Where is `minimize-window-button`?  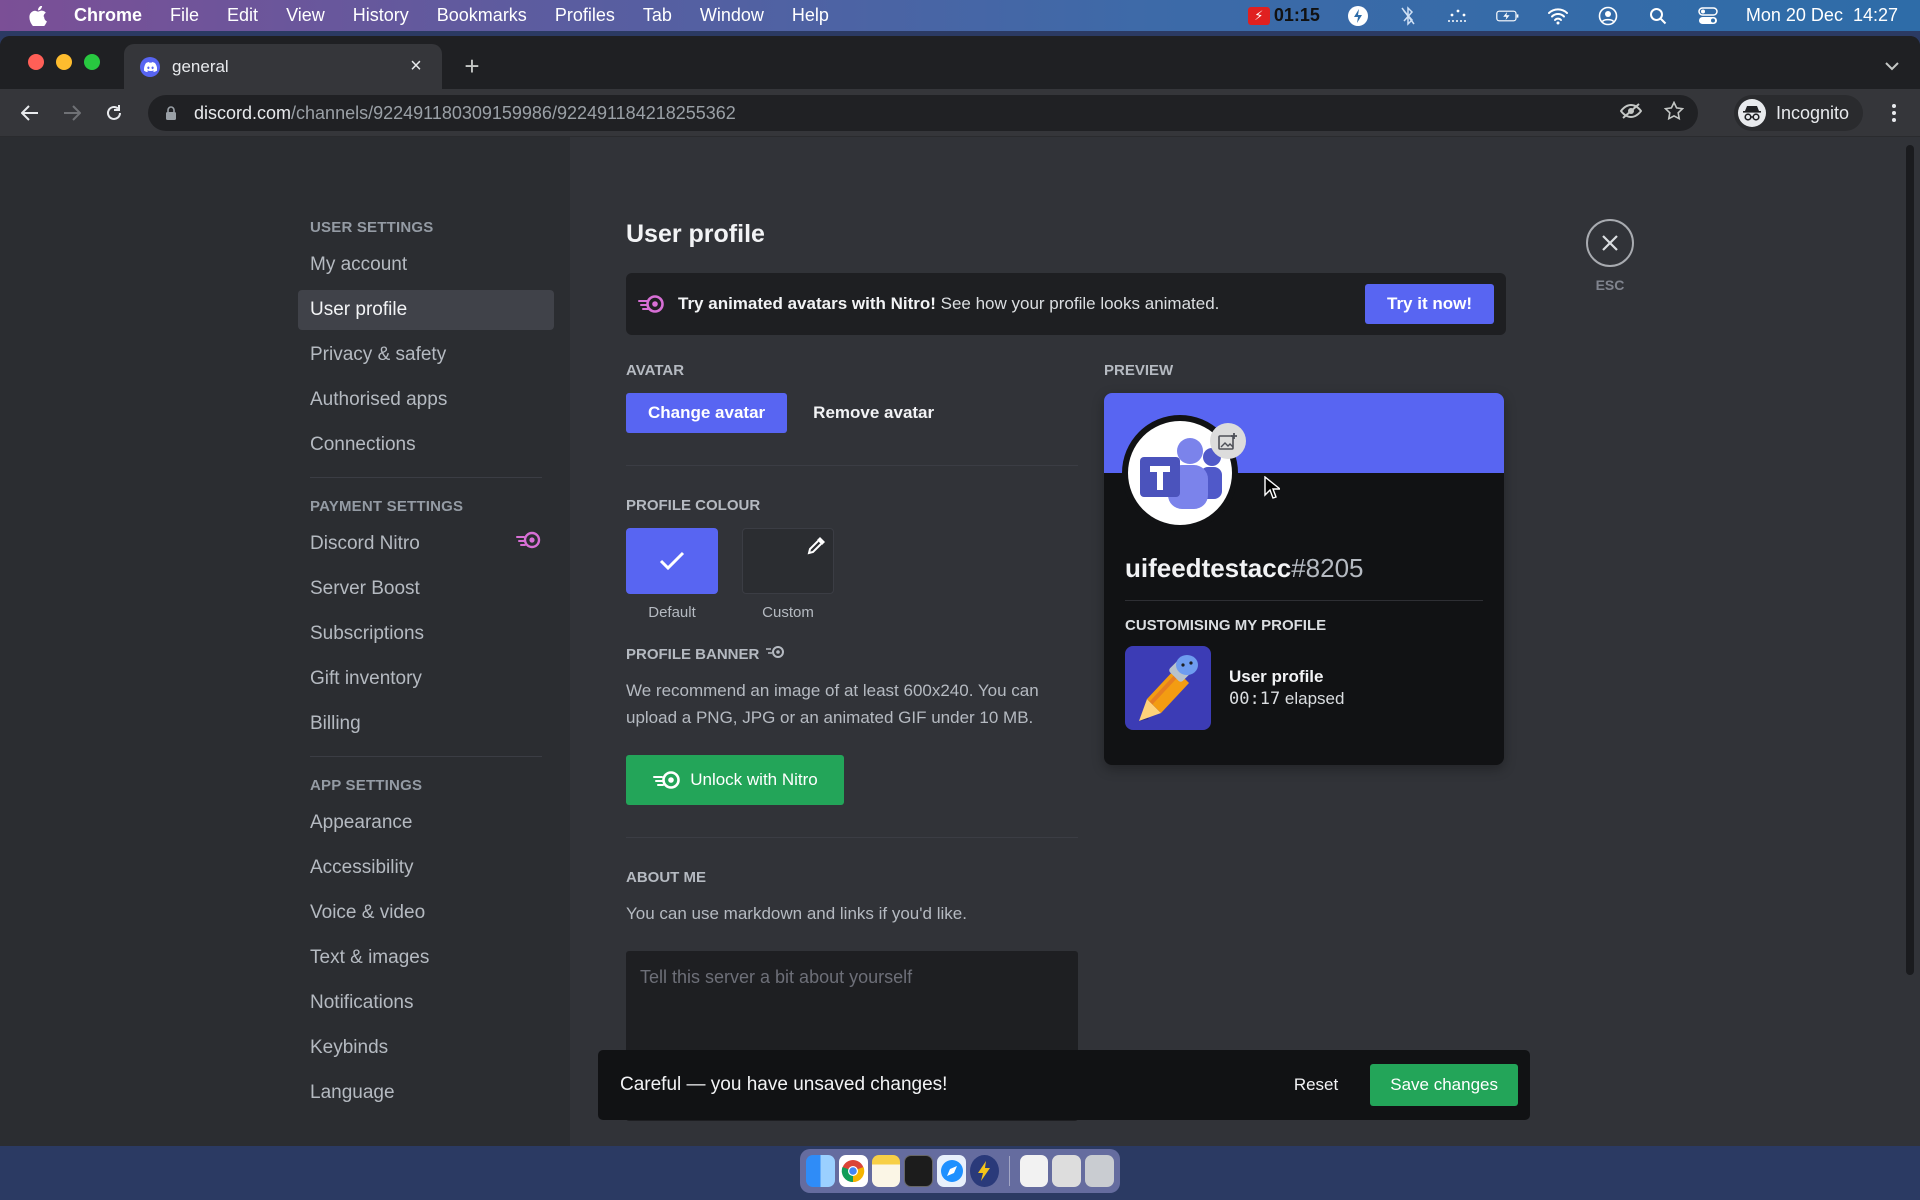
minimize-window-button is located at coordinates (64, 62).